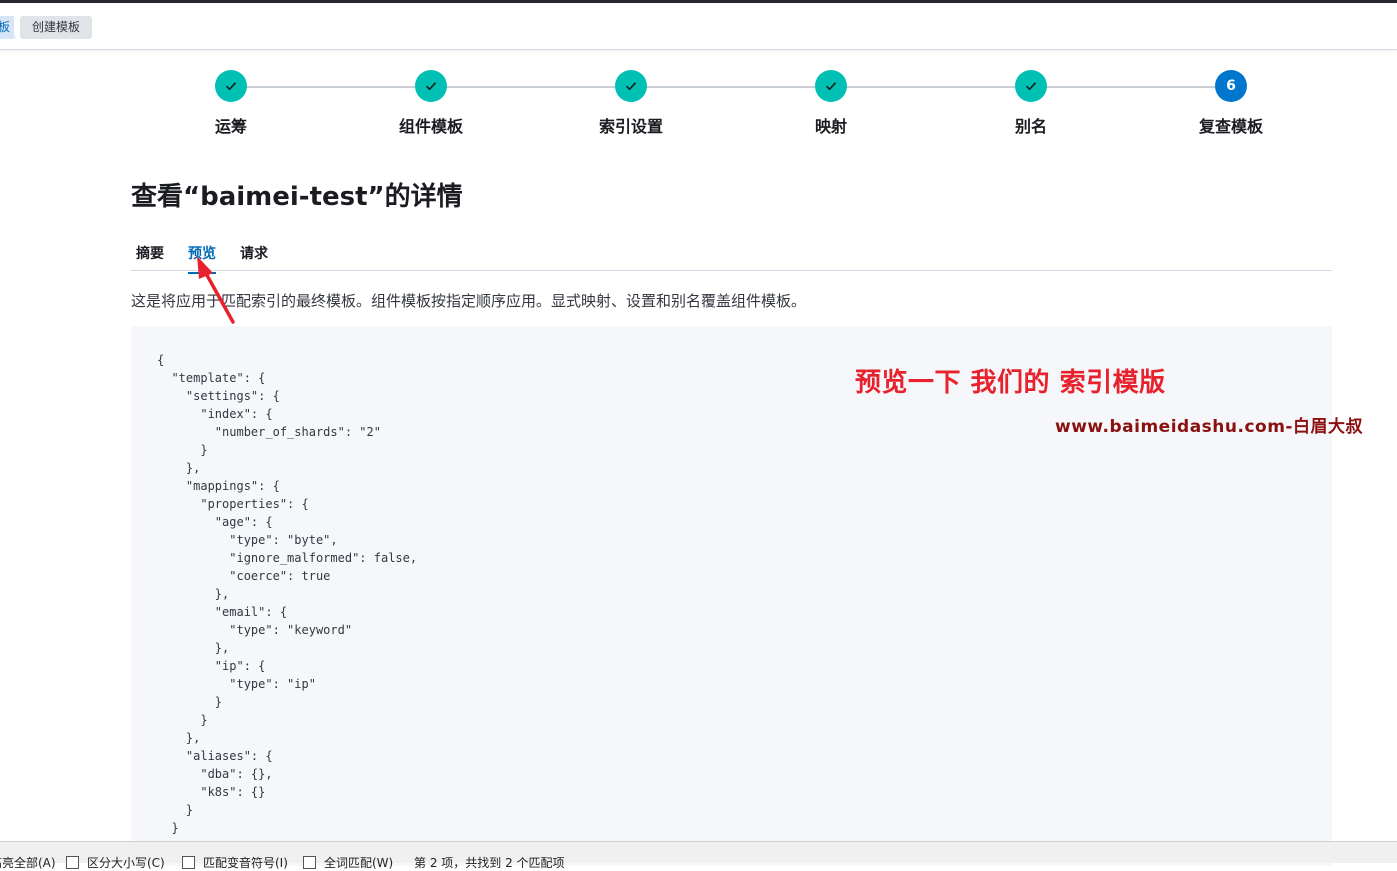 The height and width of the screenshot is (871, 1397). Describe the element at coordinates (830, 126) in the screenshot. I see `step-title: 映射` at that location.